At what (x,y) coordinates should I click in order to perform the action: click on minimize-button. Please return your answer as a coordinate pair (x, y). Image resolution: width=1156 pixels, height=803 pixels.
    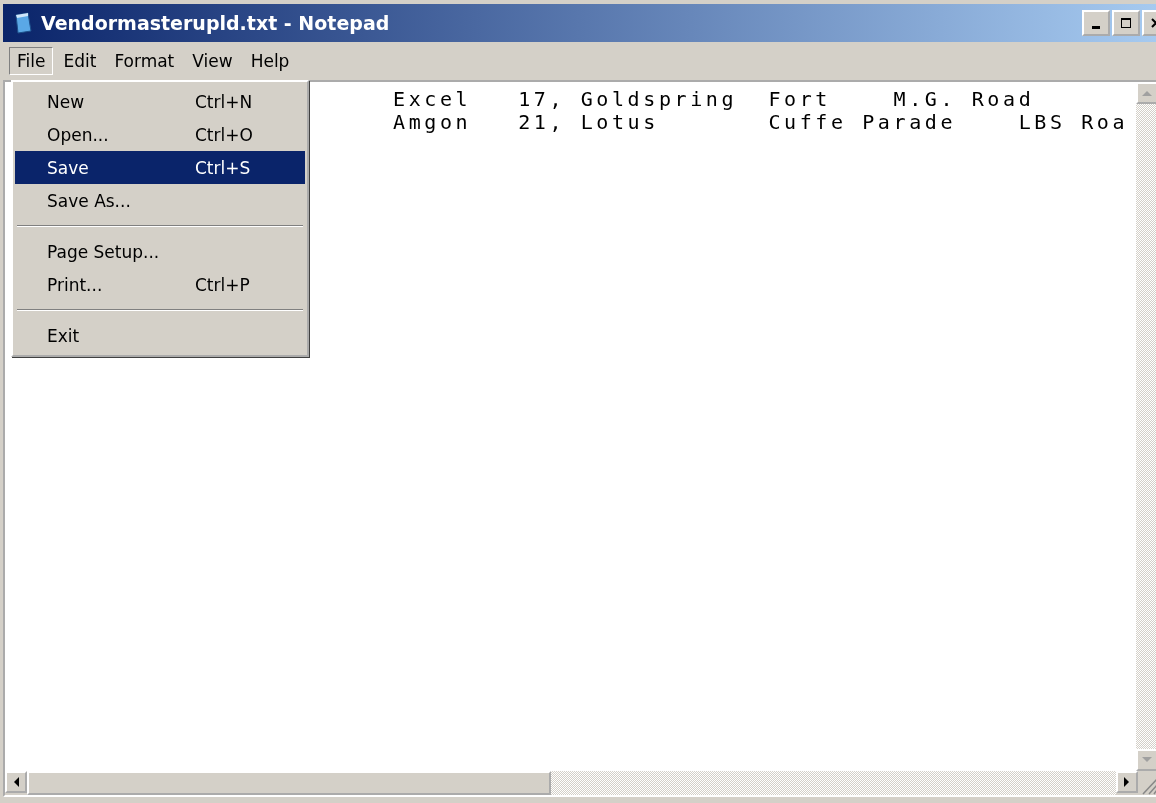
    Looking at the image, I should click on (1096, 23).